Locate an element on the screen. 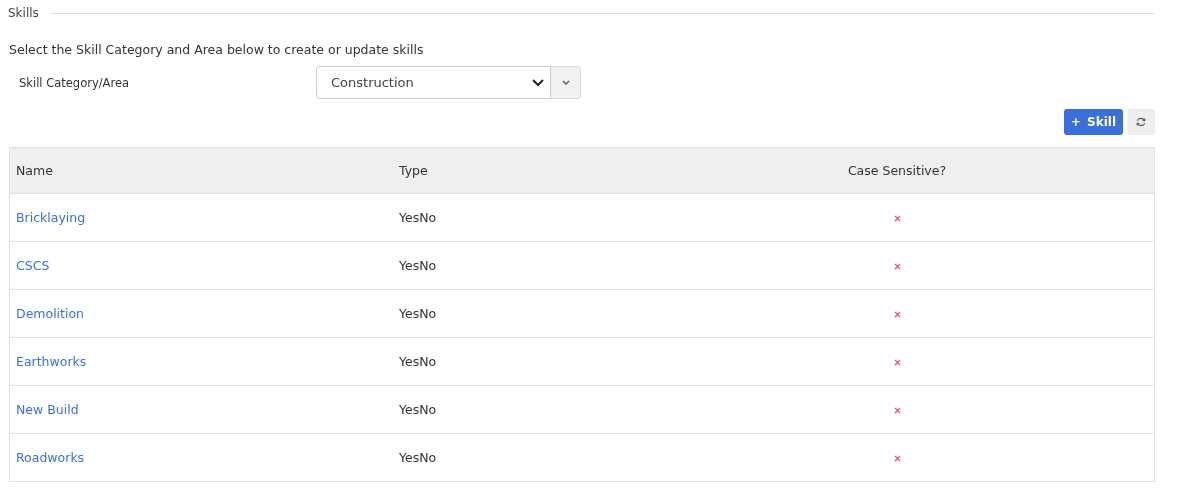 This screenshot has height=499, width=1179. add-skill-button: + Skill is located at coordinates (1093, 122).